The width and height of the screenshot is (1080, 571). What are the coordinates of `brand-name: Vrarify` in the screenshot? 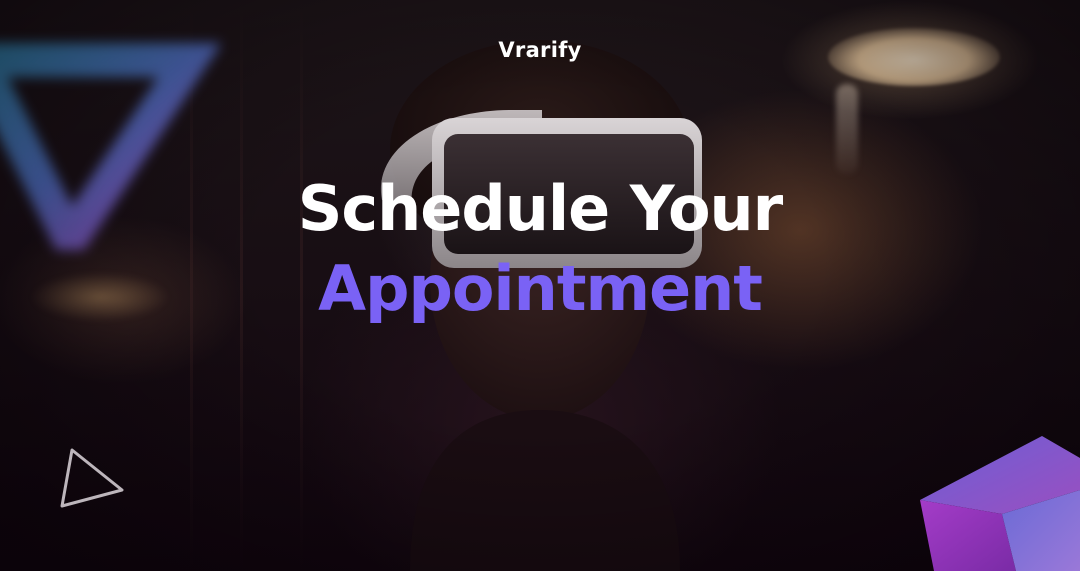 It's located at (540, 50).